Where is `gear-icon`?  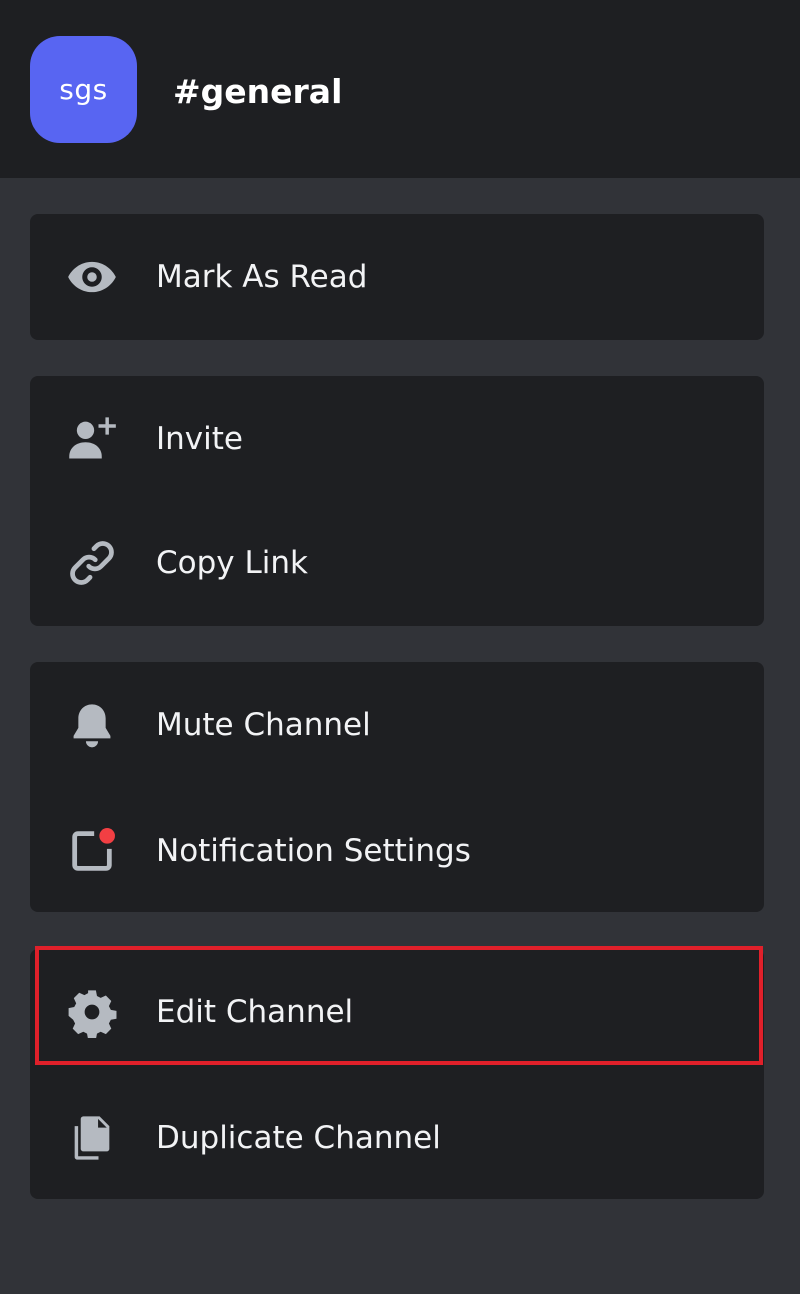 gear-icon is located at coordinates (92, 1012).